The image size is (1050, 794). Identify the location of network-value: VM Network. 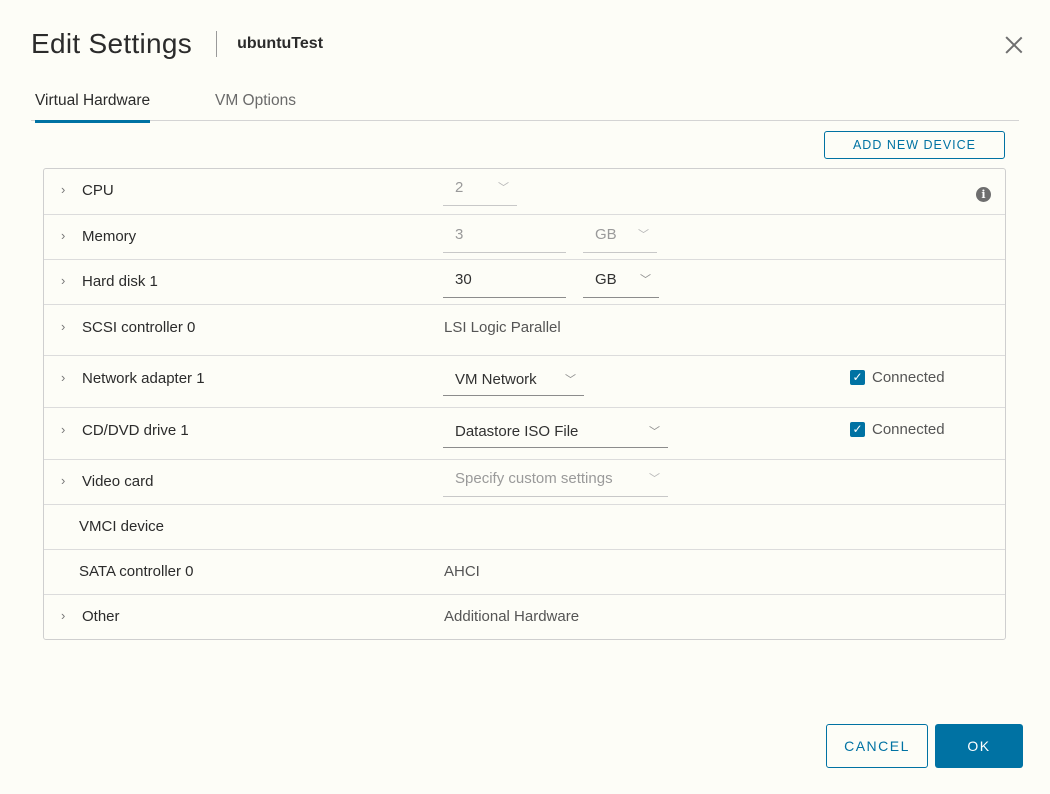
(496, 379).